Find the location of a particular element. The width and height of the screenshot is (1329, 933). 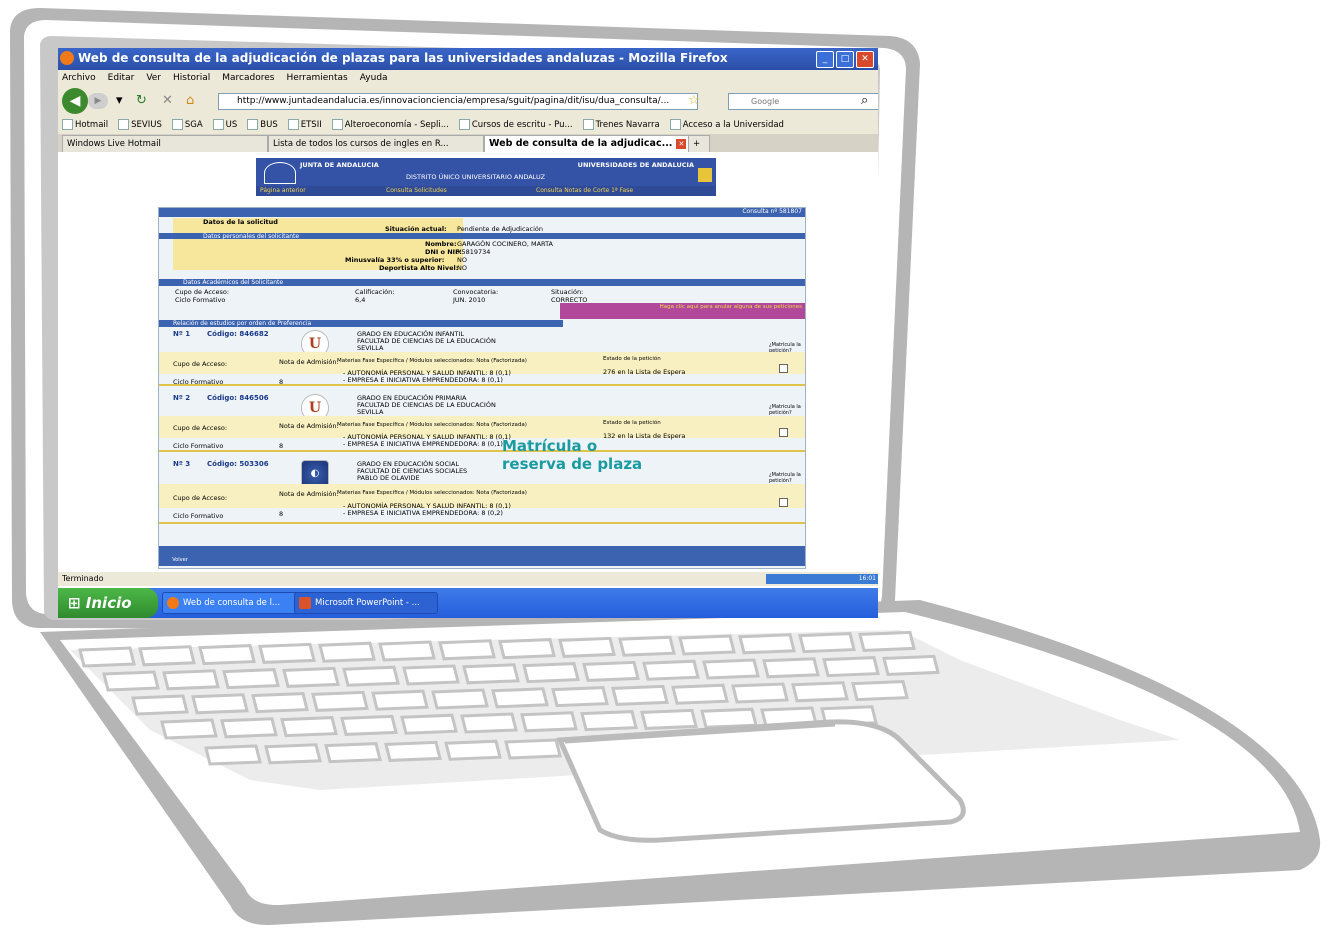

bookmark-trenes: Trenes Navarra is located at coordinates (621, 125).